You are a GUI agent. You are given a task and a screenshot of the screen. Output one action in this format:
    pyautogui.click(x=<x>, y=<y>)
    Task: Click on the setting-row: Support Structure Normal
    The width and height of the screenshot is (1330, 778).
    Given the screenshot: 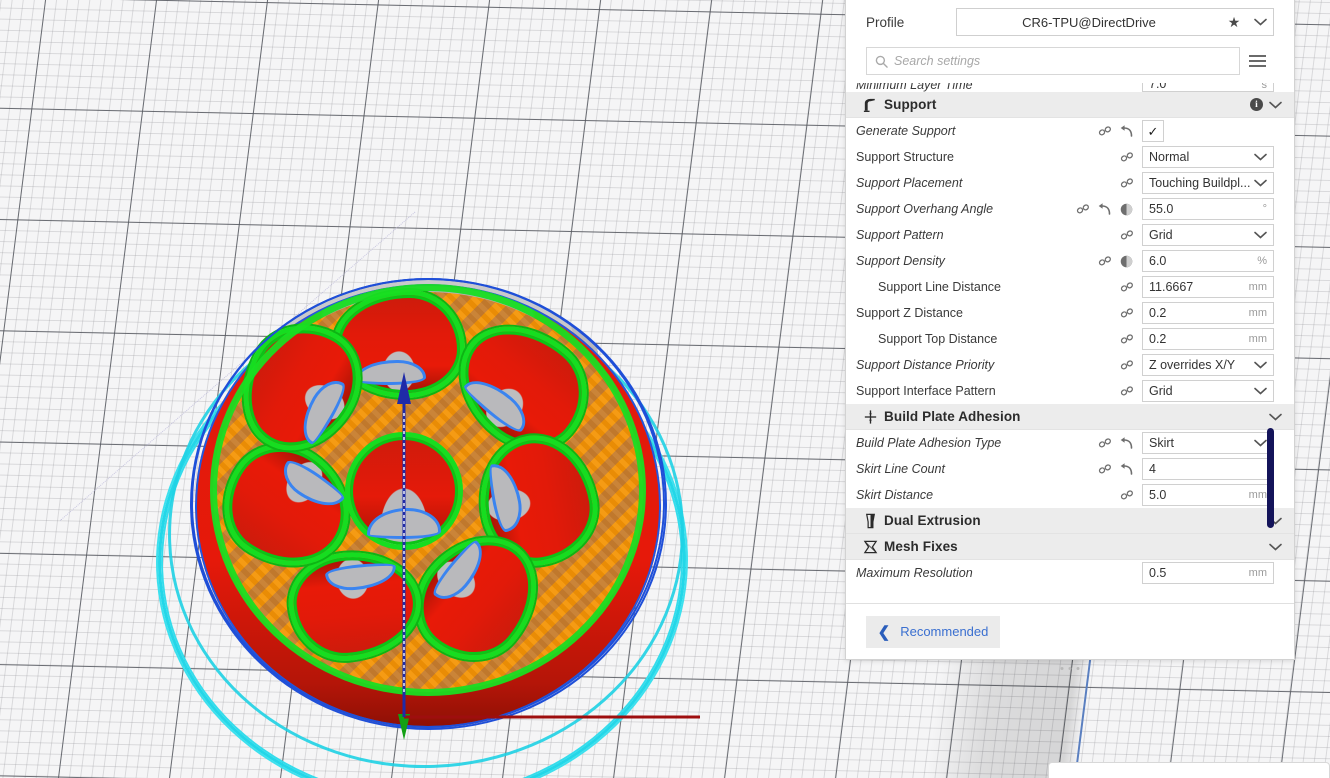 What is the action you would take?
    pyautogui.click(x=1070, y=157)
    